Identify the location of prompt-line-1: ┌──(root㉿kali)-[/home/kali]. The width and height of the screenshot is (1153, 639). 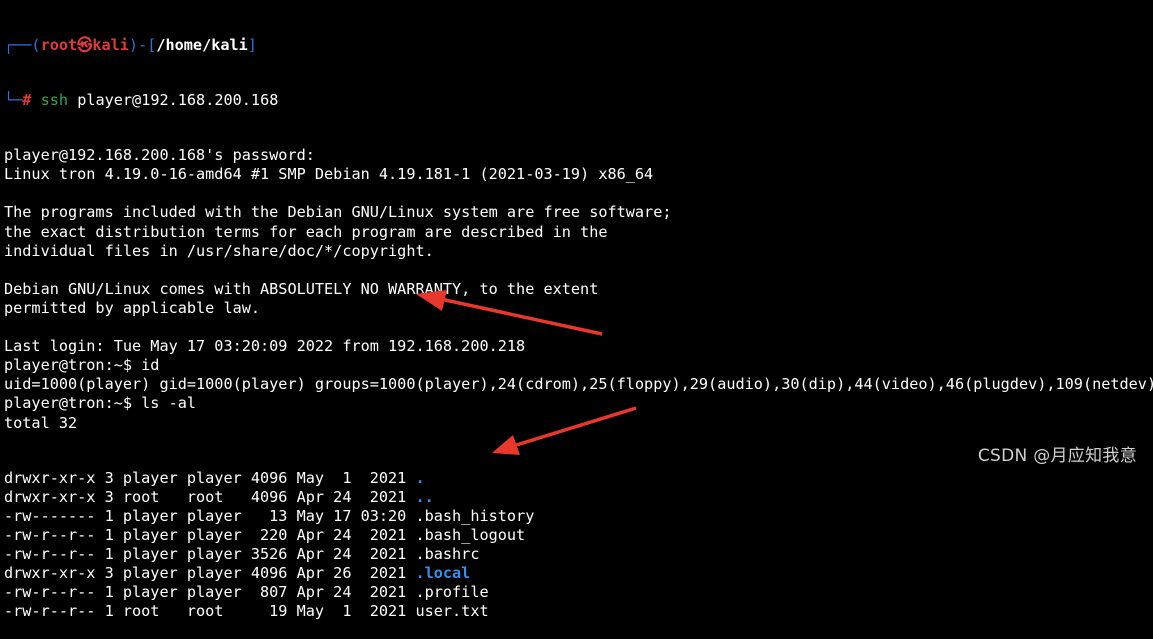
(578, 45).